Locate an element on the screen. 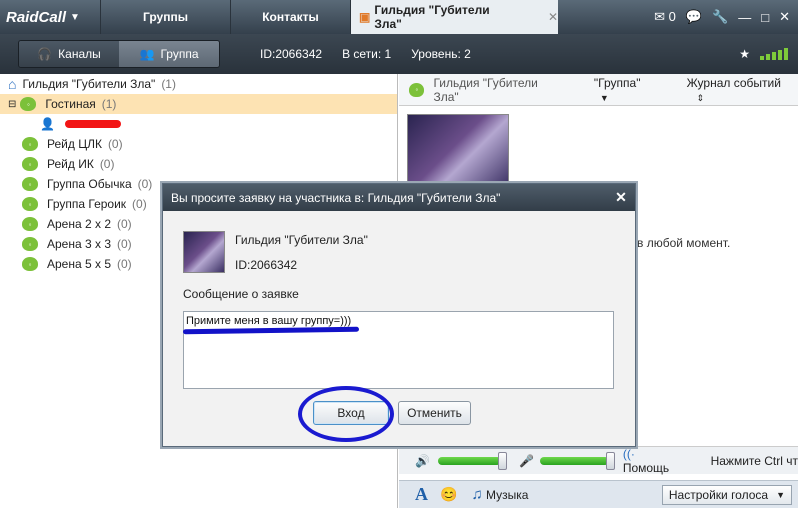 Image resolution: width=798 pixels, height=508 pixels. audio-bar: 🔊 🎤 ((· Помощь Нажмите Ctrl чт is located at coordinates (598, 460).